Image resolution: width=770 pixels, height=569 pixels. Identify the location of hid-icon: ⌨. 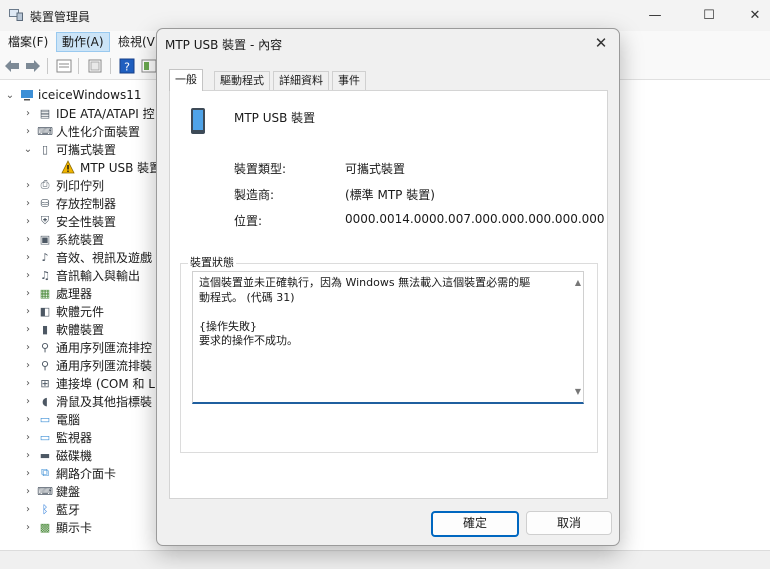
(45, 131).